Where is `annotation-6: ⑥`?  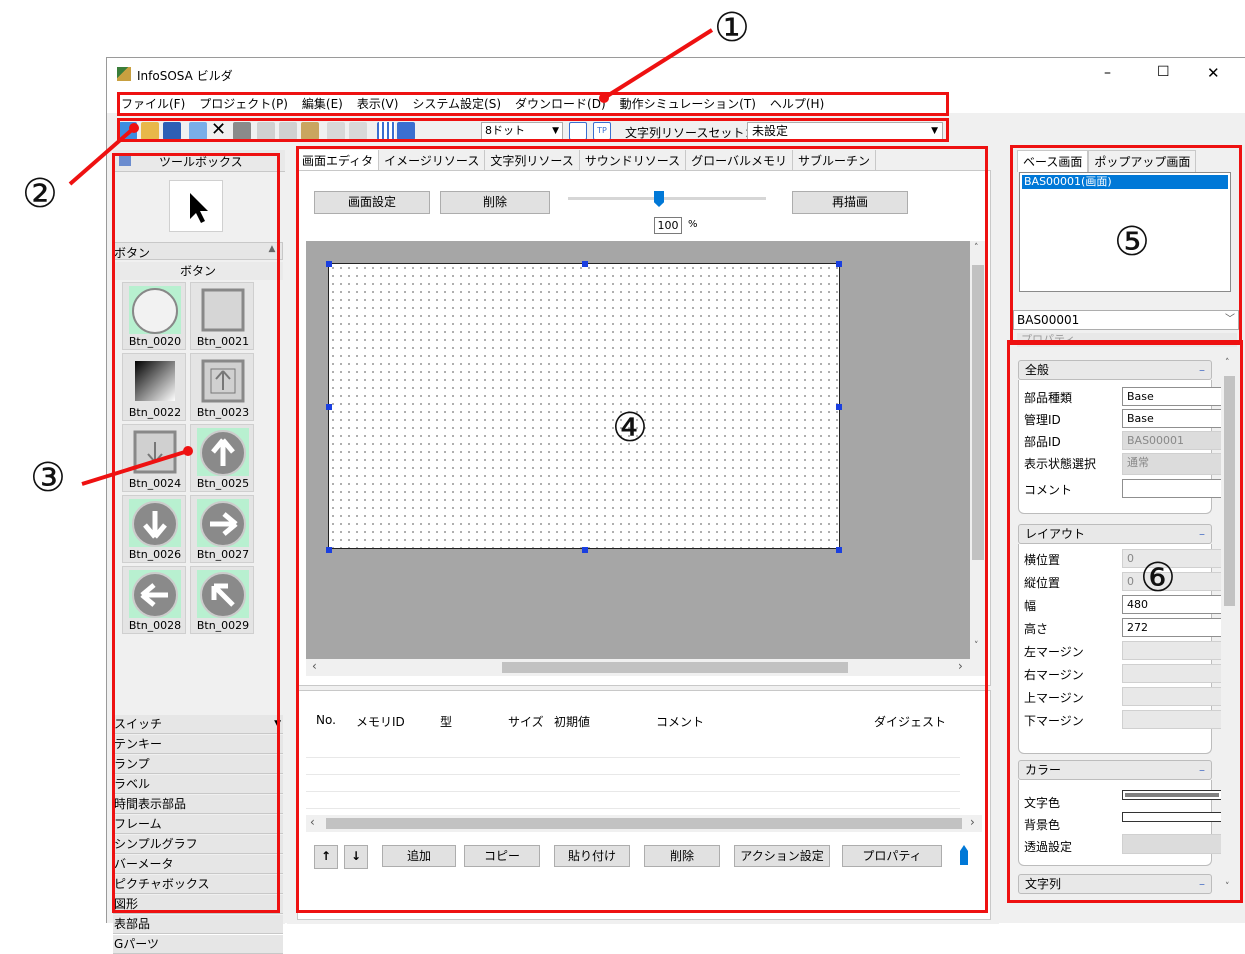
annotation-6: ⑥ is located at coordinates (1158, 578).